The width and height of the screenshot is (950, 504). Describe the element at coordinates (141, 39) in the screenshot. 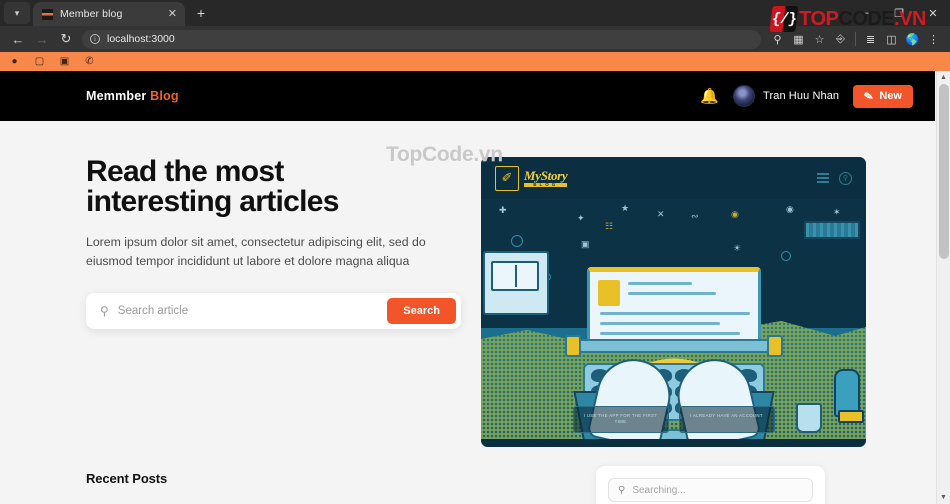

I see `address-bar-url: localhost:3000` at that location.